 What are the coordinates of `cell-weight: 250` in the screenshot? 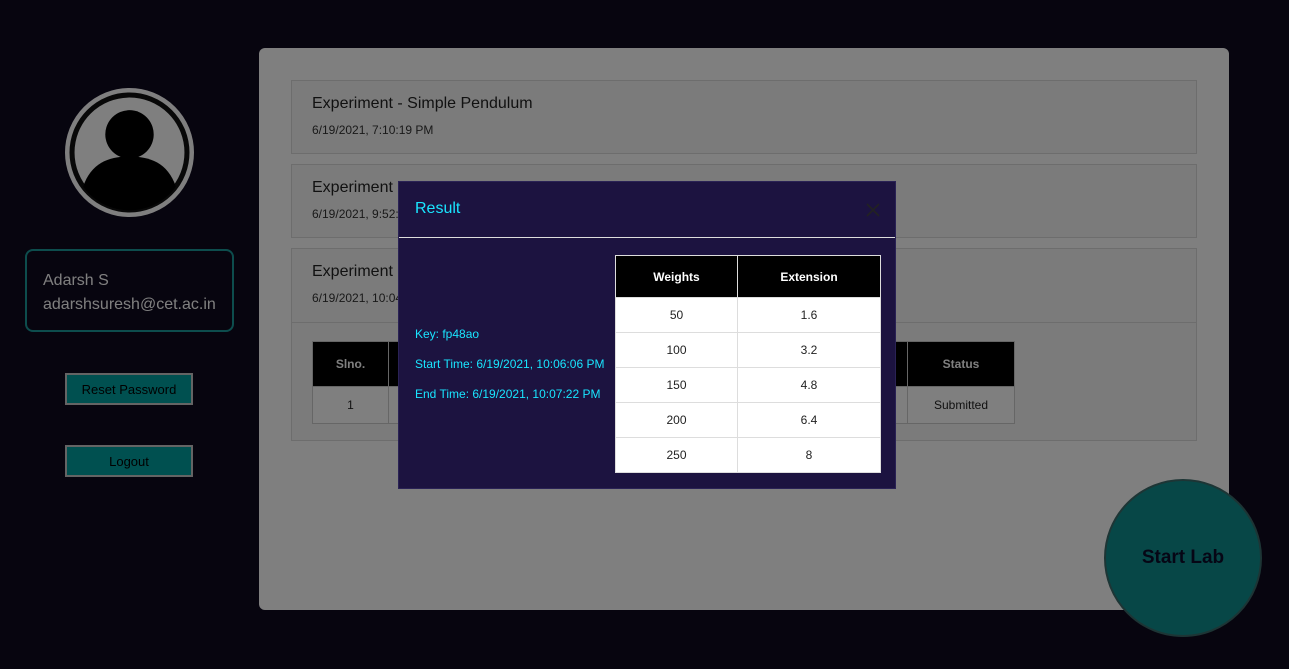 It's located at (676, 455).